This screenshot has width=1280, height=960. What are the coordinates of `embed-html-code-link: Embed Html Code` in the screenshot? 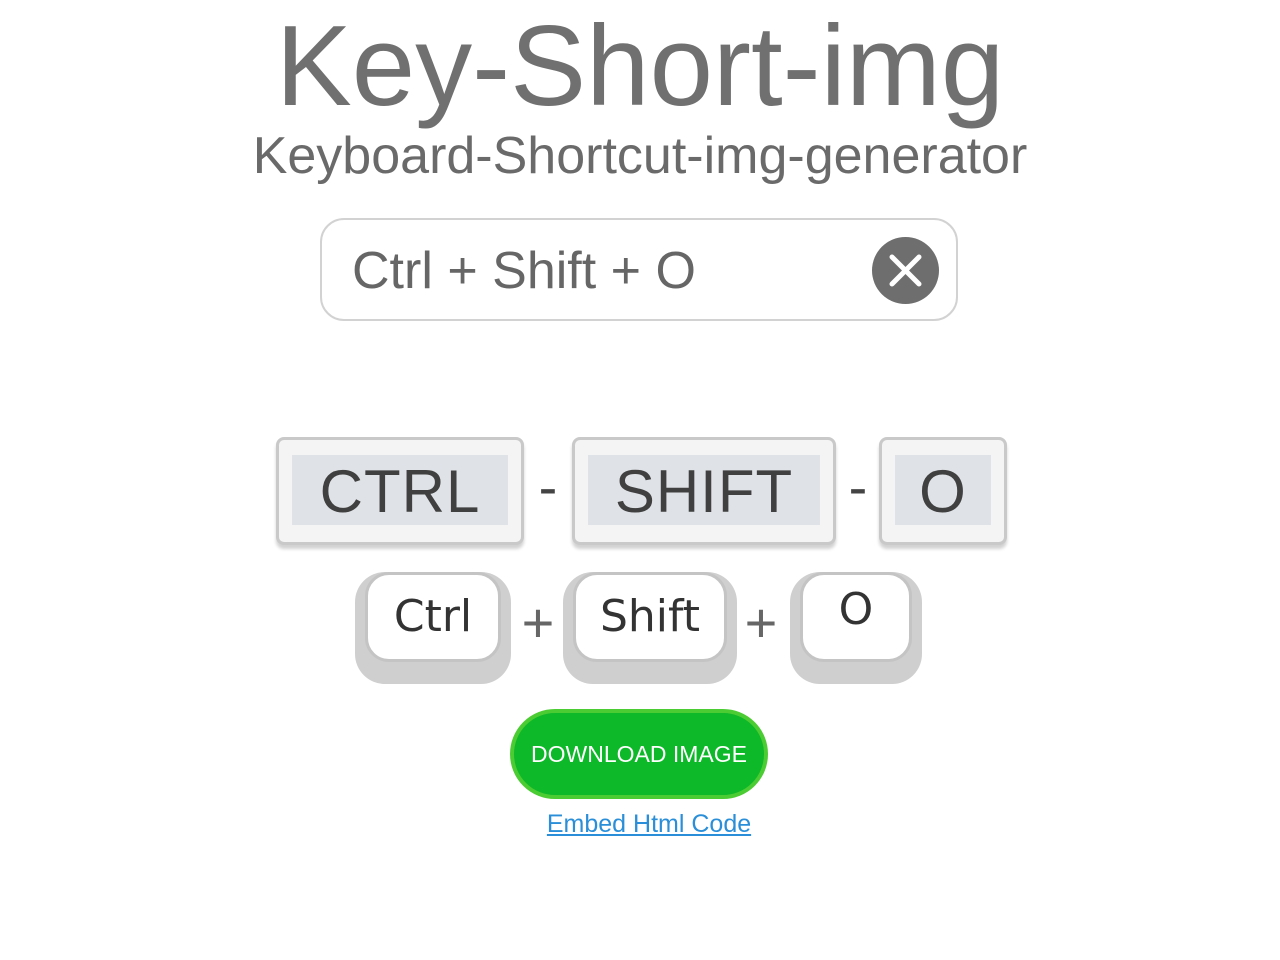 It's located at (640, 824).